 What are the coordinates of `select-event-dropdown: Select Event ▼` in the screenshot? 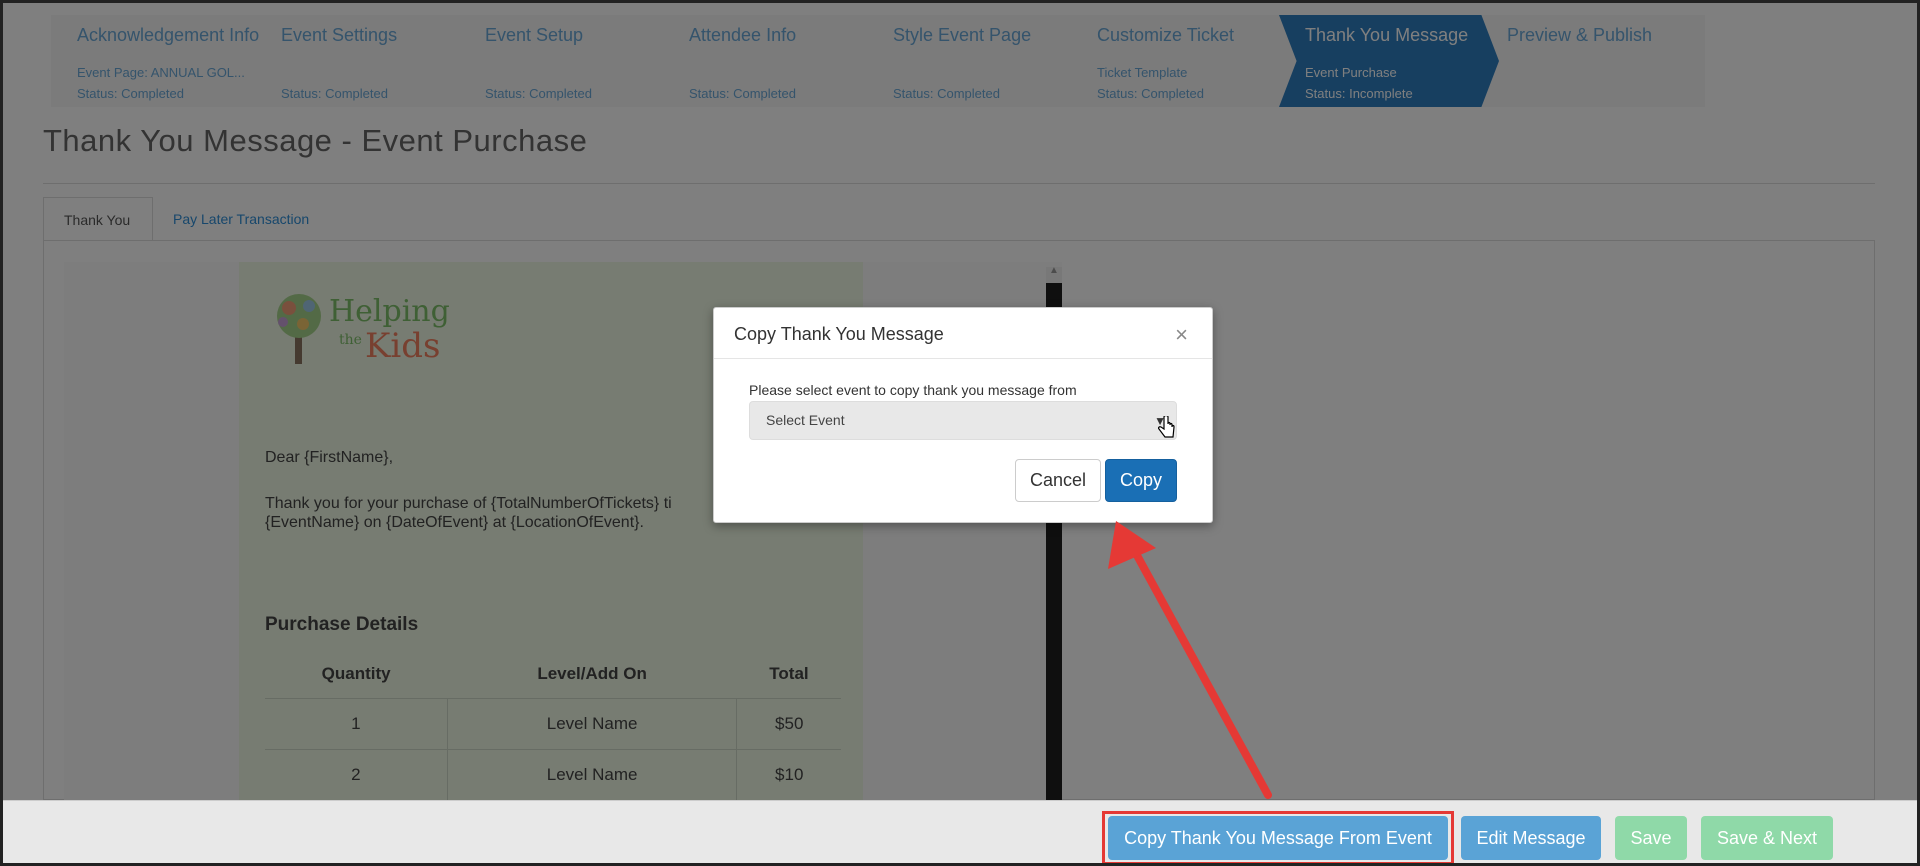 It's located at (963, 420).